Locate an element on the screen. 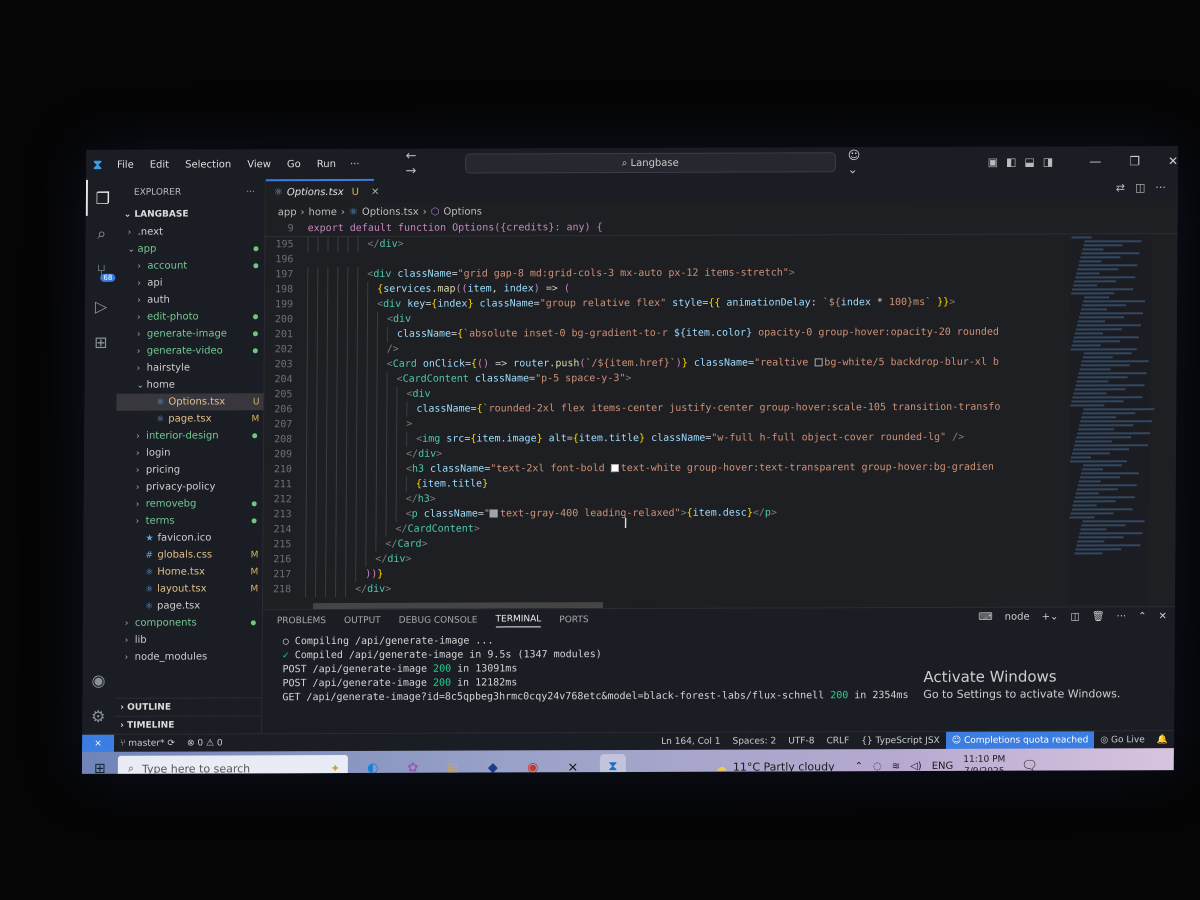 This screenshot has height=900, width=1200. weather-widget: ☁ 11°C Partly cloudy is located at coordinates (775, 766).